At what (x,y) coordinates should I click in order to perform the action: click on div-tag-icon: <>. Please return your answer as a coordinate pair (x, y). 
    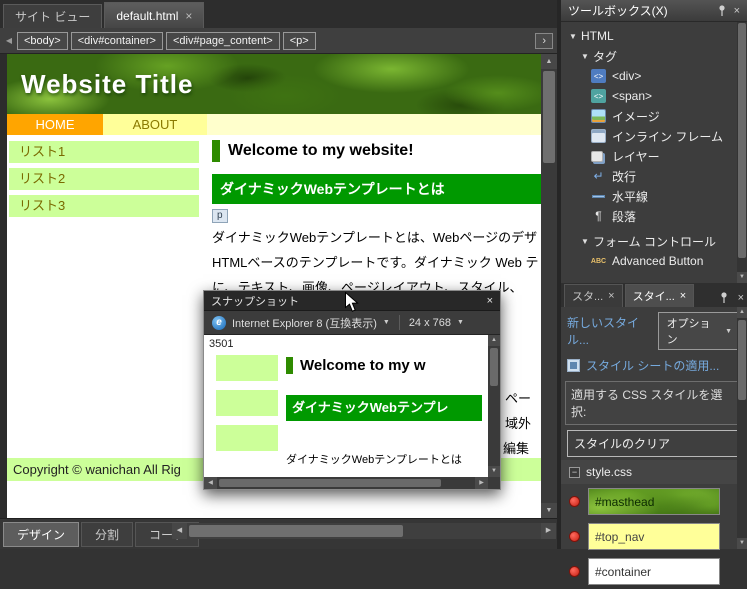
    Looking at the image, I should click on (598, 76).